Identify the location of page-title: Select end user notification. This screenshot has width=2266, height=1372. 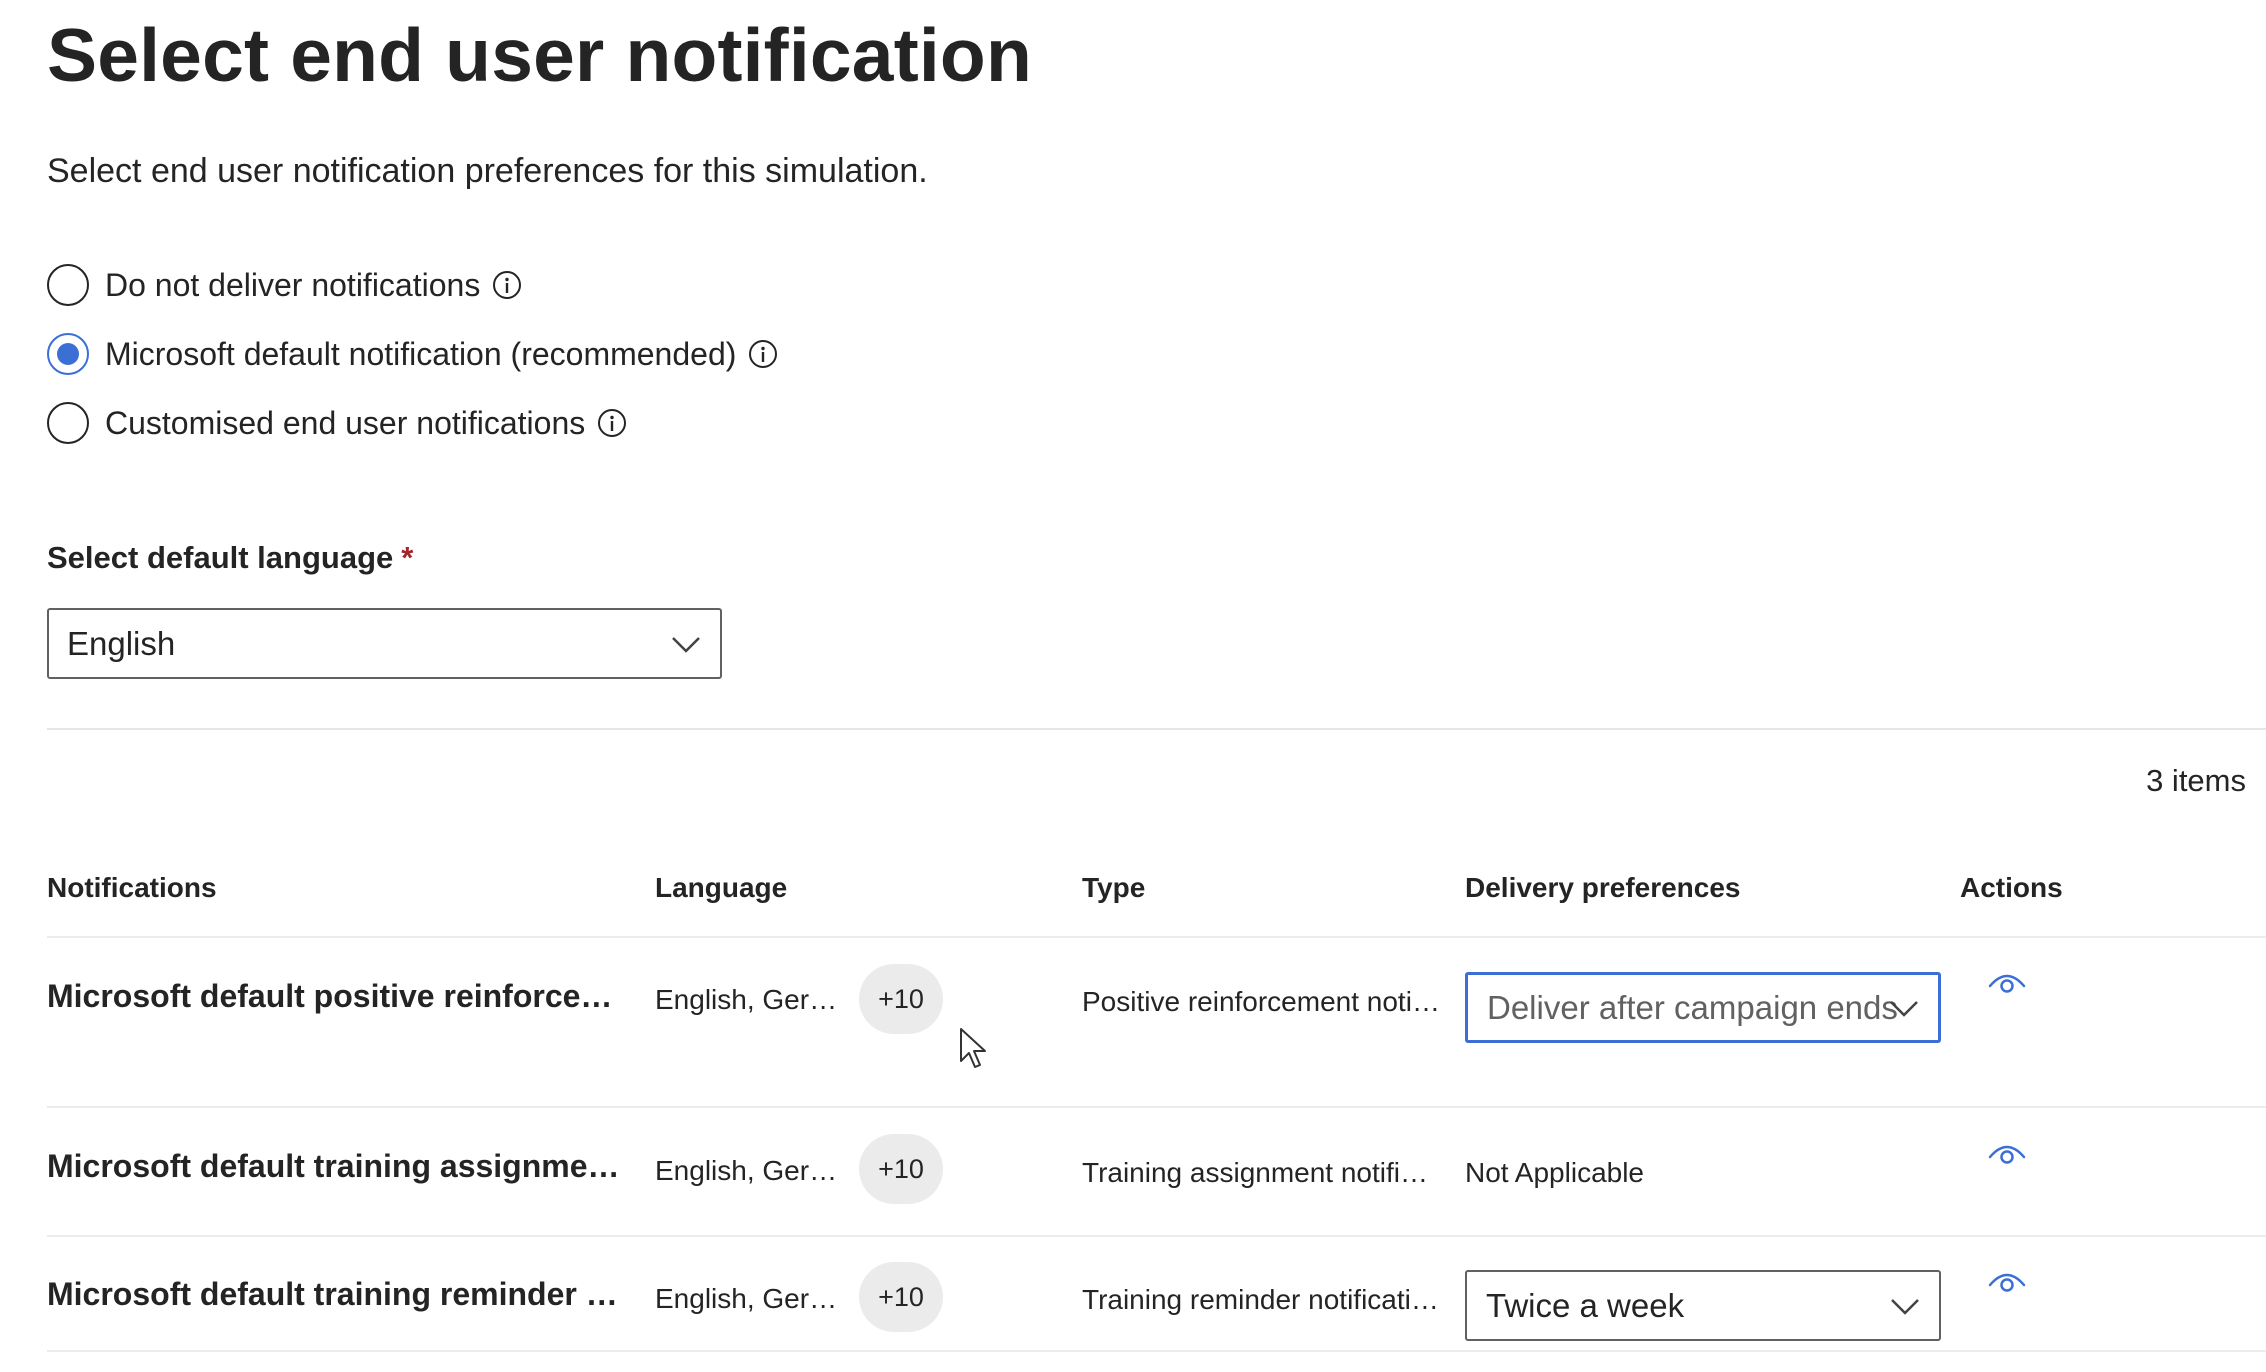
(539, 55).